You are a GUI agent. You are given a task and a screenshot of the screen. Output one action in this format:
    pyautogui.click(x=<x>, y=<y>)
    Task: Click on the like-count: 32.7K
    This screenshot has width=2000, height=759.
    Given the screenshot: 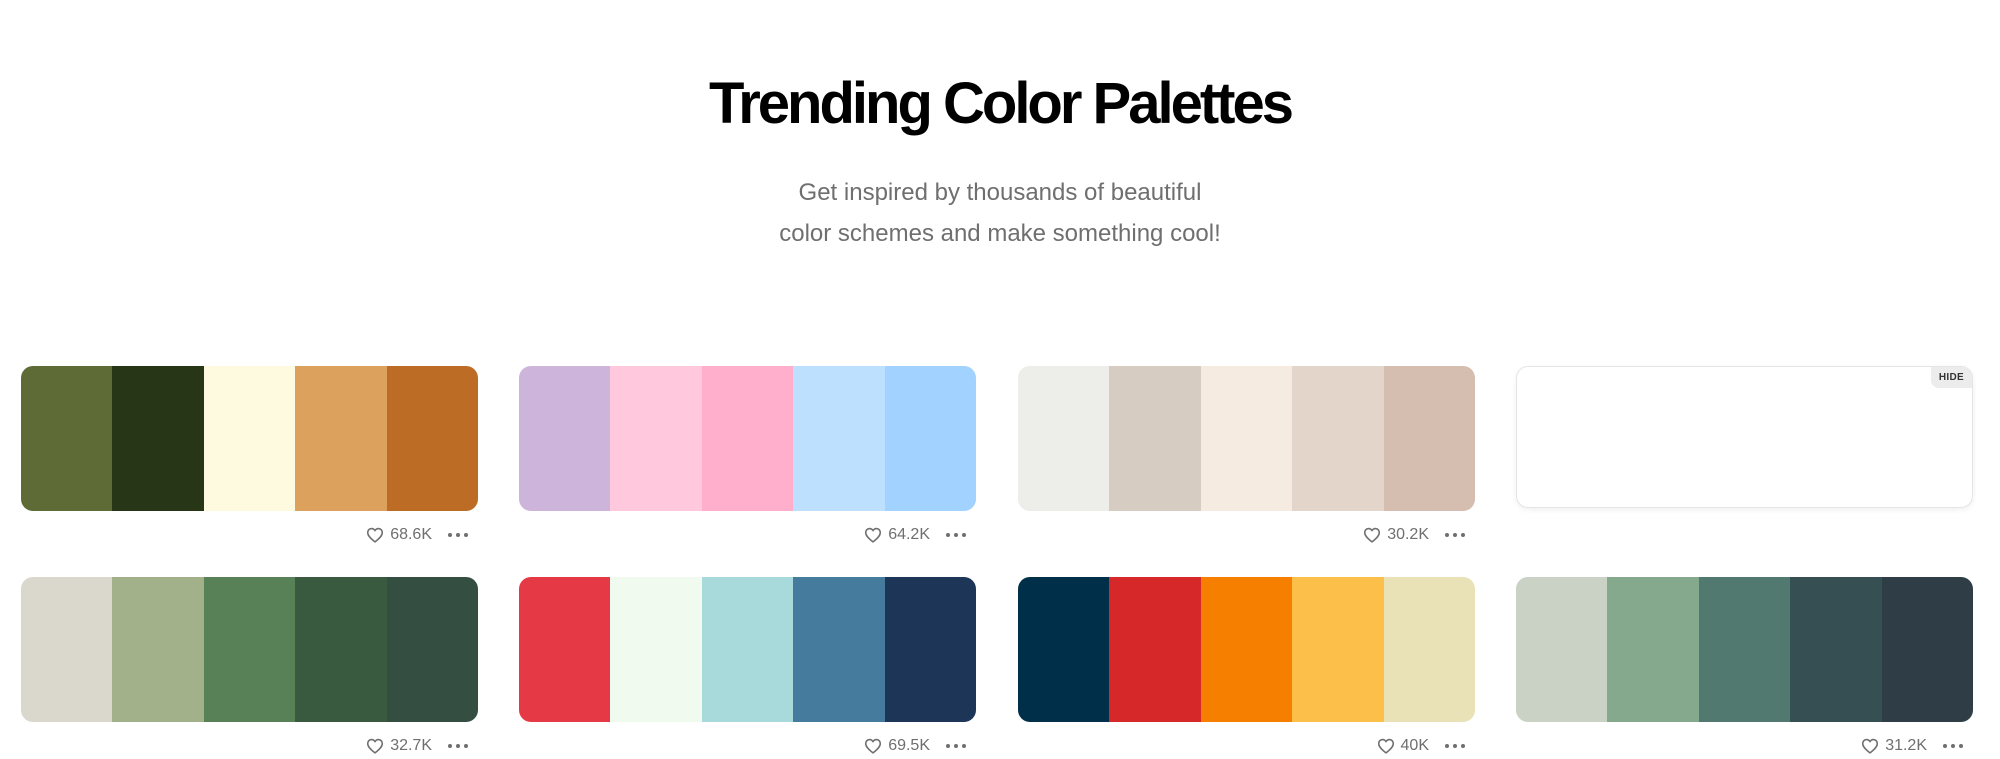 What is the action you would take?
    pyautogui.click(x=411, y=745)
    